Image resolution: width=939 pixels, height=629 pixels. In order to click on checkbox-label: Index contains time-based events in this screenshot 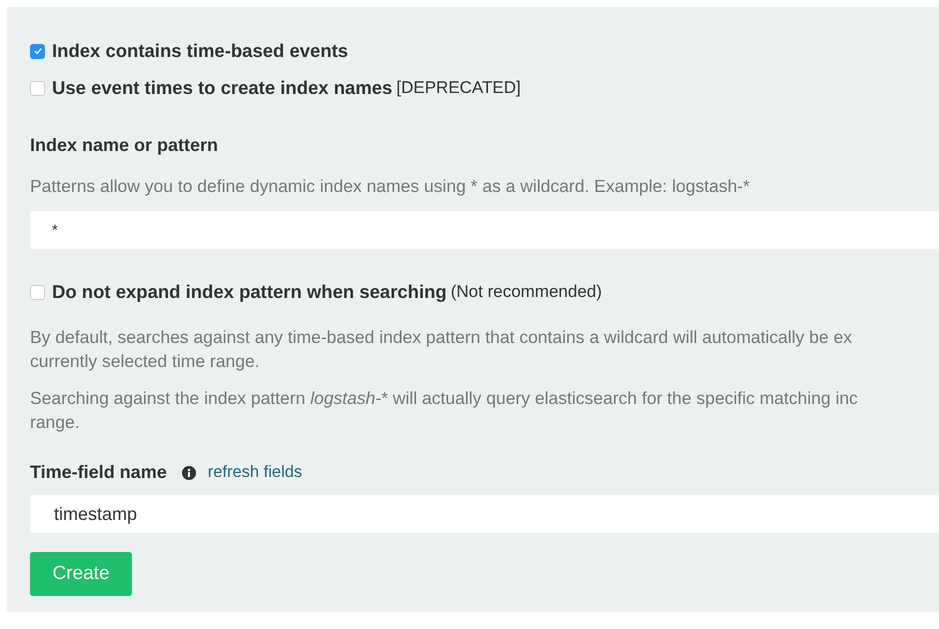, I will do `click(200, 51)`.